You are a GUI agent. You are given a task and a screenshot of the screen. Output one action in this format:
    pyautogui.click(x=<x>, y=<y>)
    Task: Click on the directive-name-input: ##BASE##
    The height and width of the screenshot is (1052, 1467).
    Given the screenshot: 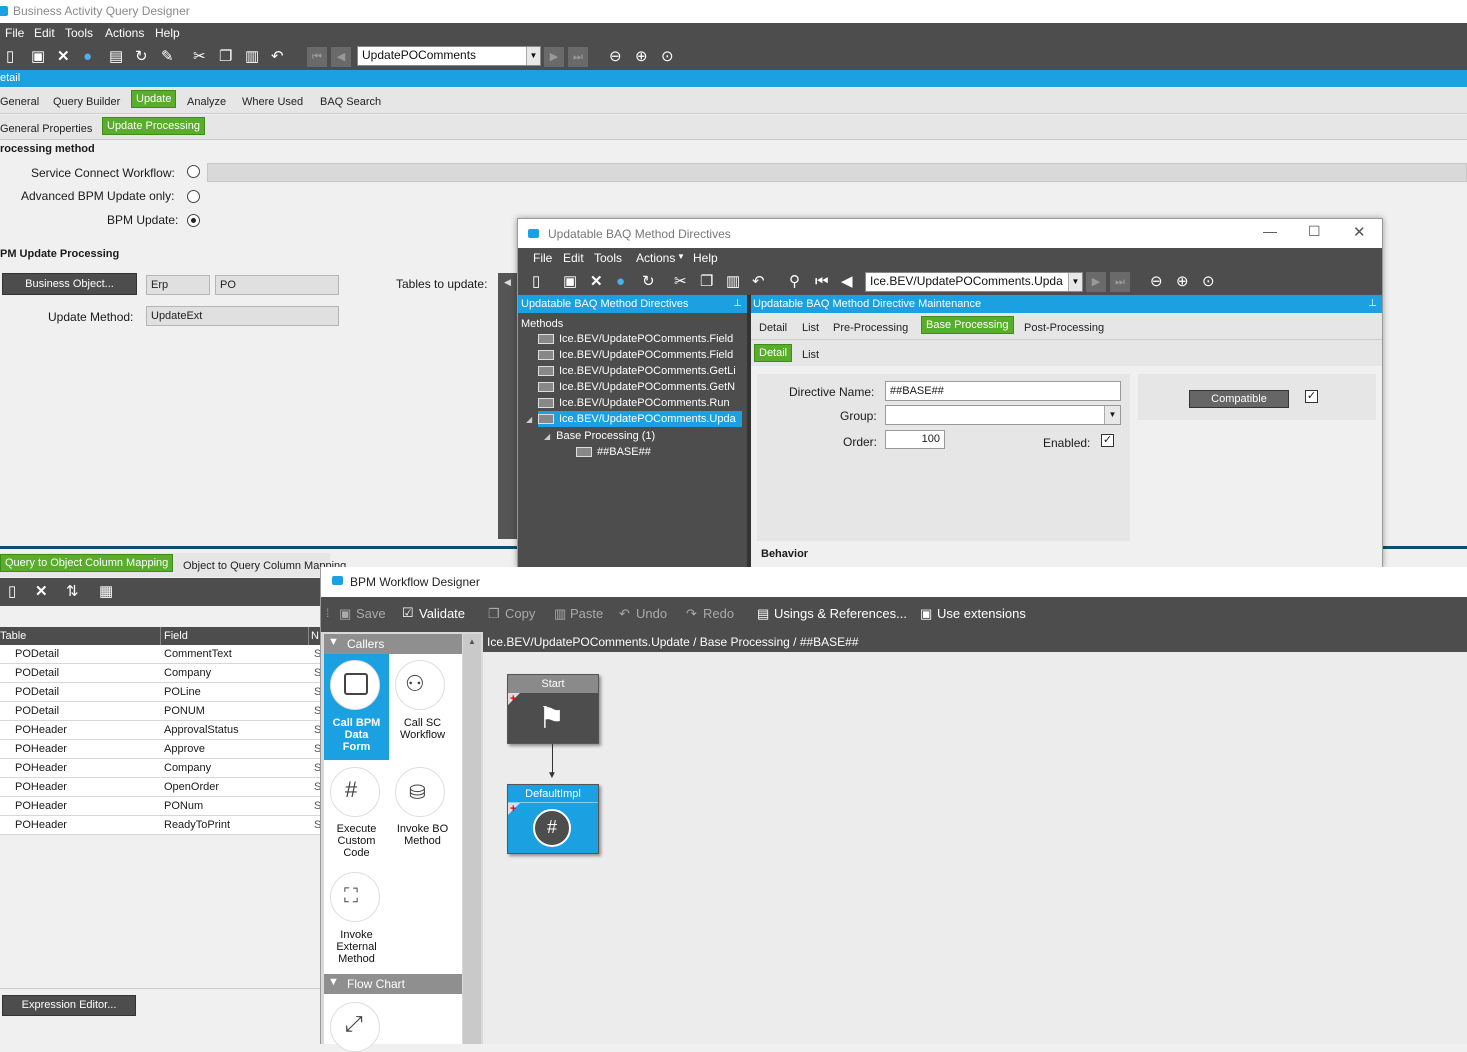 What is the action you would take?
    pyautogui.click(x=1003, y=391)
    